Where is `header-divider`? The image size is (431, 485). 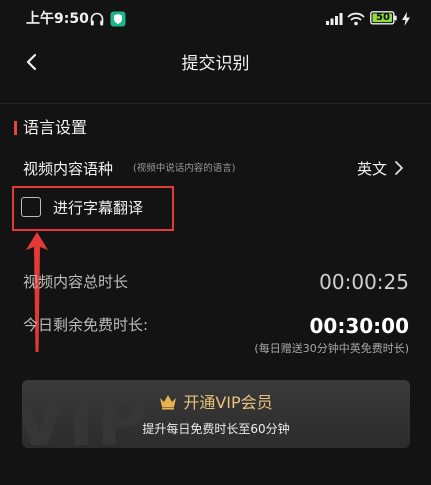
header-divider is located at coordinates (215, 103).